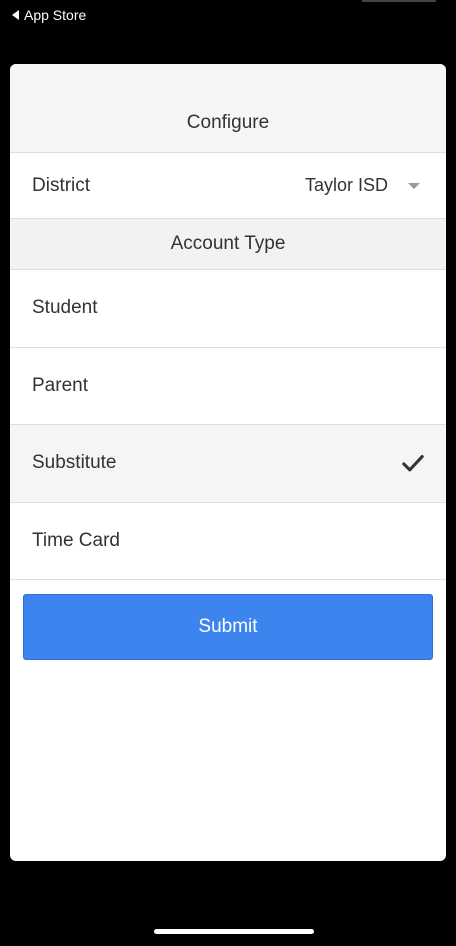 This screenshot has width=456, height=946. What do you see at coordinates (228, 309) in the screenshot?
I see `option-student: Student` at bounding box center [228, 309].